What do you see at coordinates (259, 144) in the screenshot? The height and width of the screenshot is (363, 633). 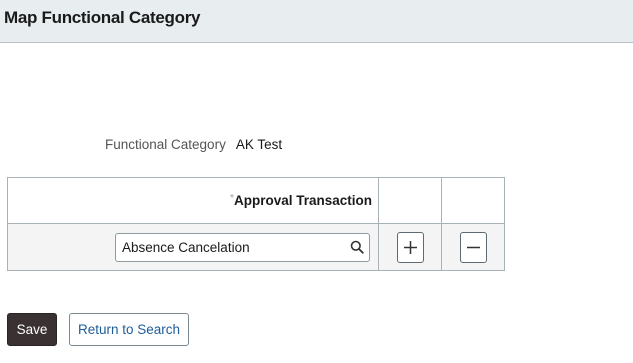 I see `functional-category-value: AK Test` at bounding box center [259, 144].